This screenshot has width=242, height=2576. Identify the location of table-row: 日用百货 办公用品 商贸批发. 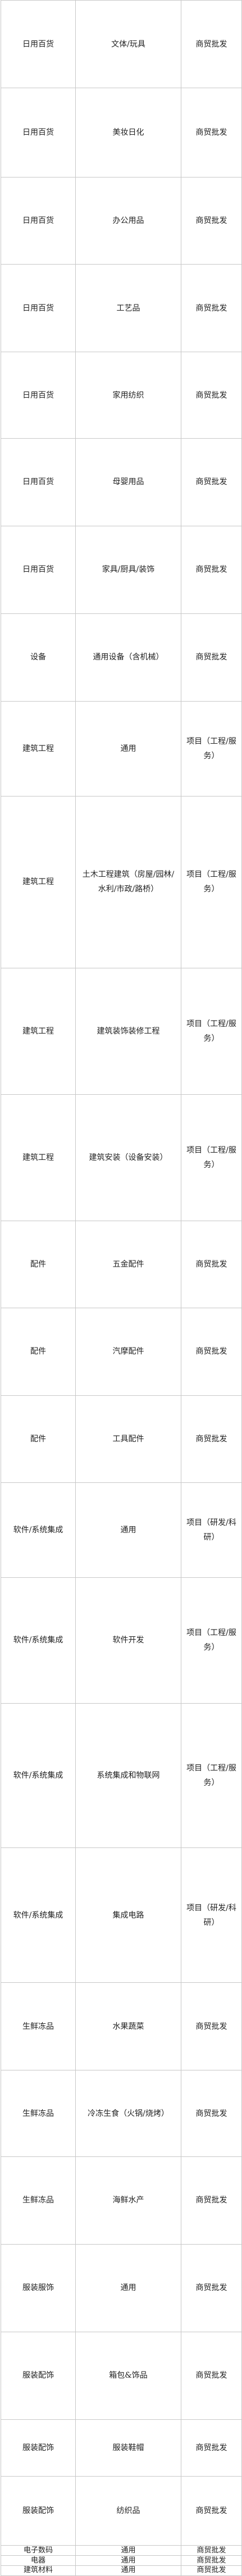
(121, 221).